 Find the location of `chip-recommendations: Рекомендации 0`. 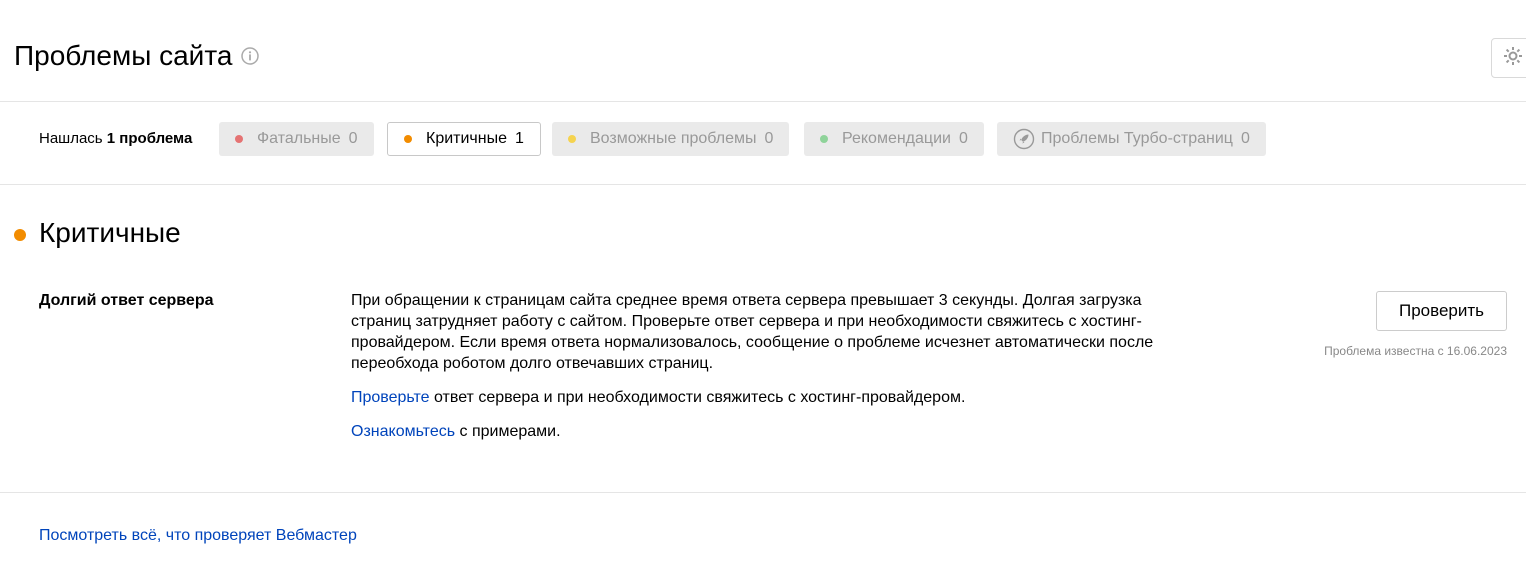

chip-recommendations: Рекомендации 0 is located at coordinates (894, 139).